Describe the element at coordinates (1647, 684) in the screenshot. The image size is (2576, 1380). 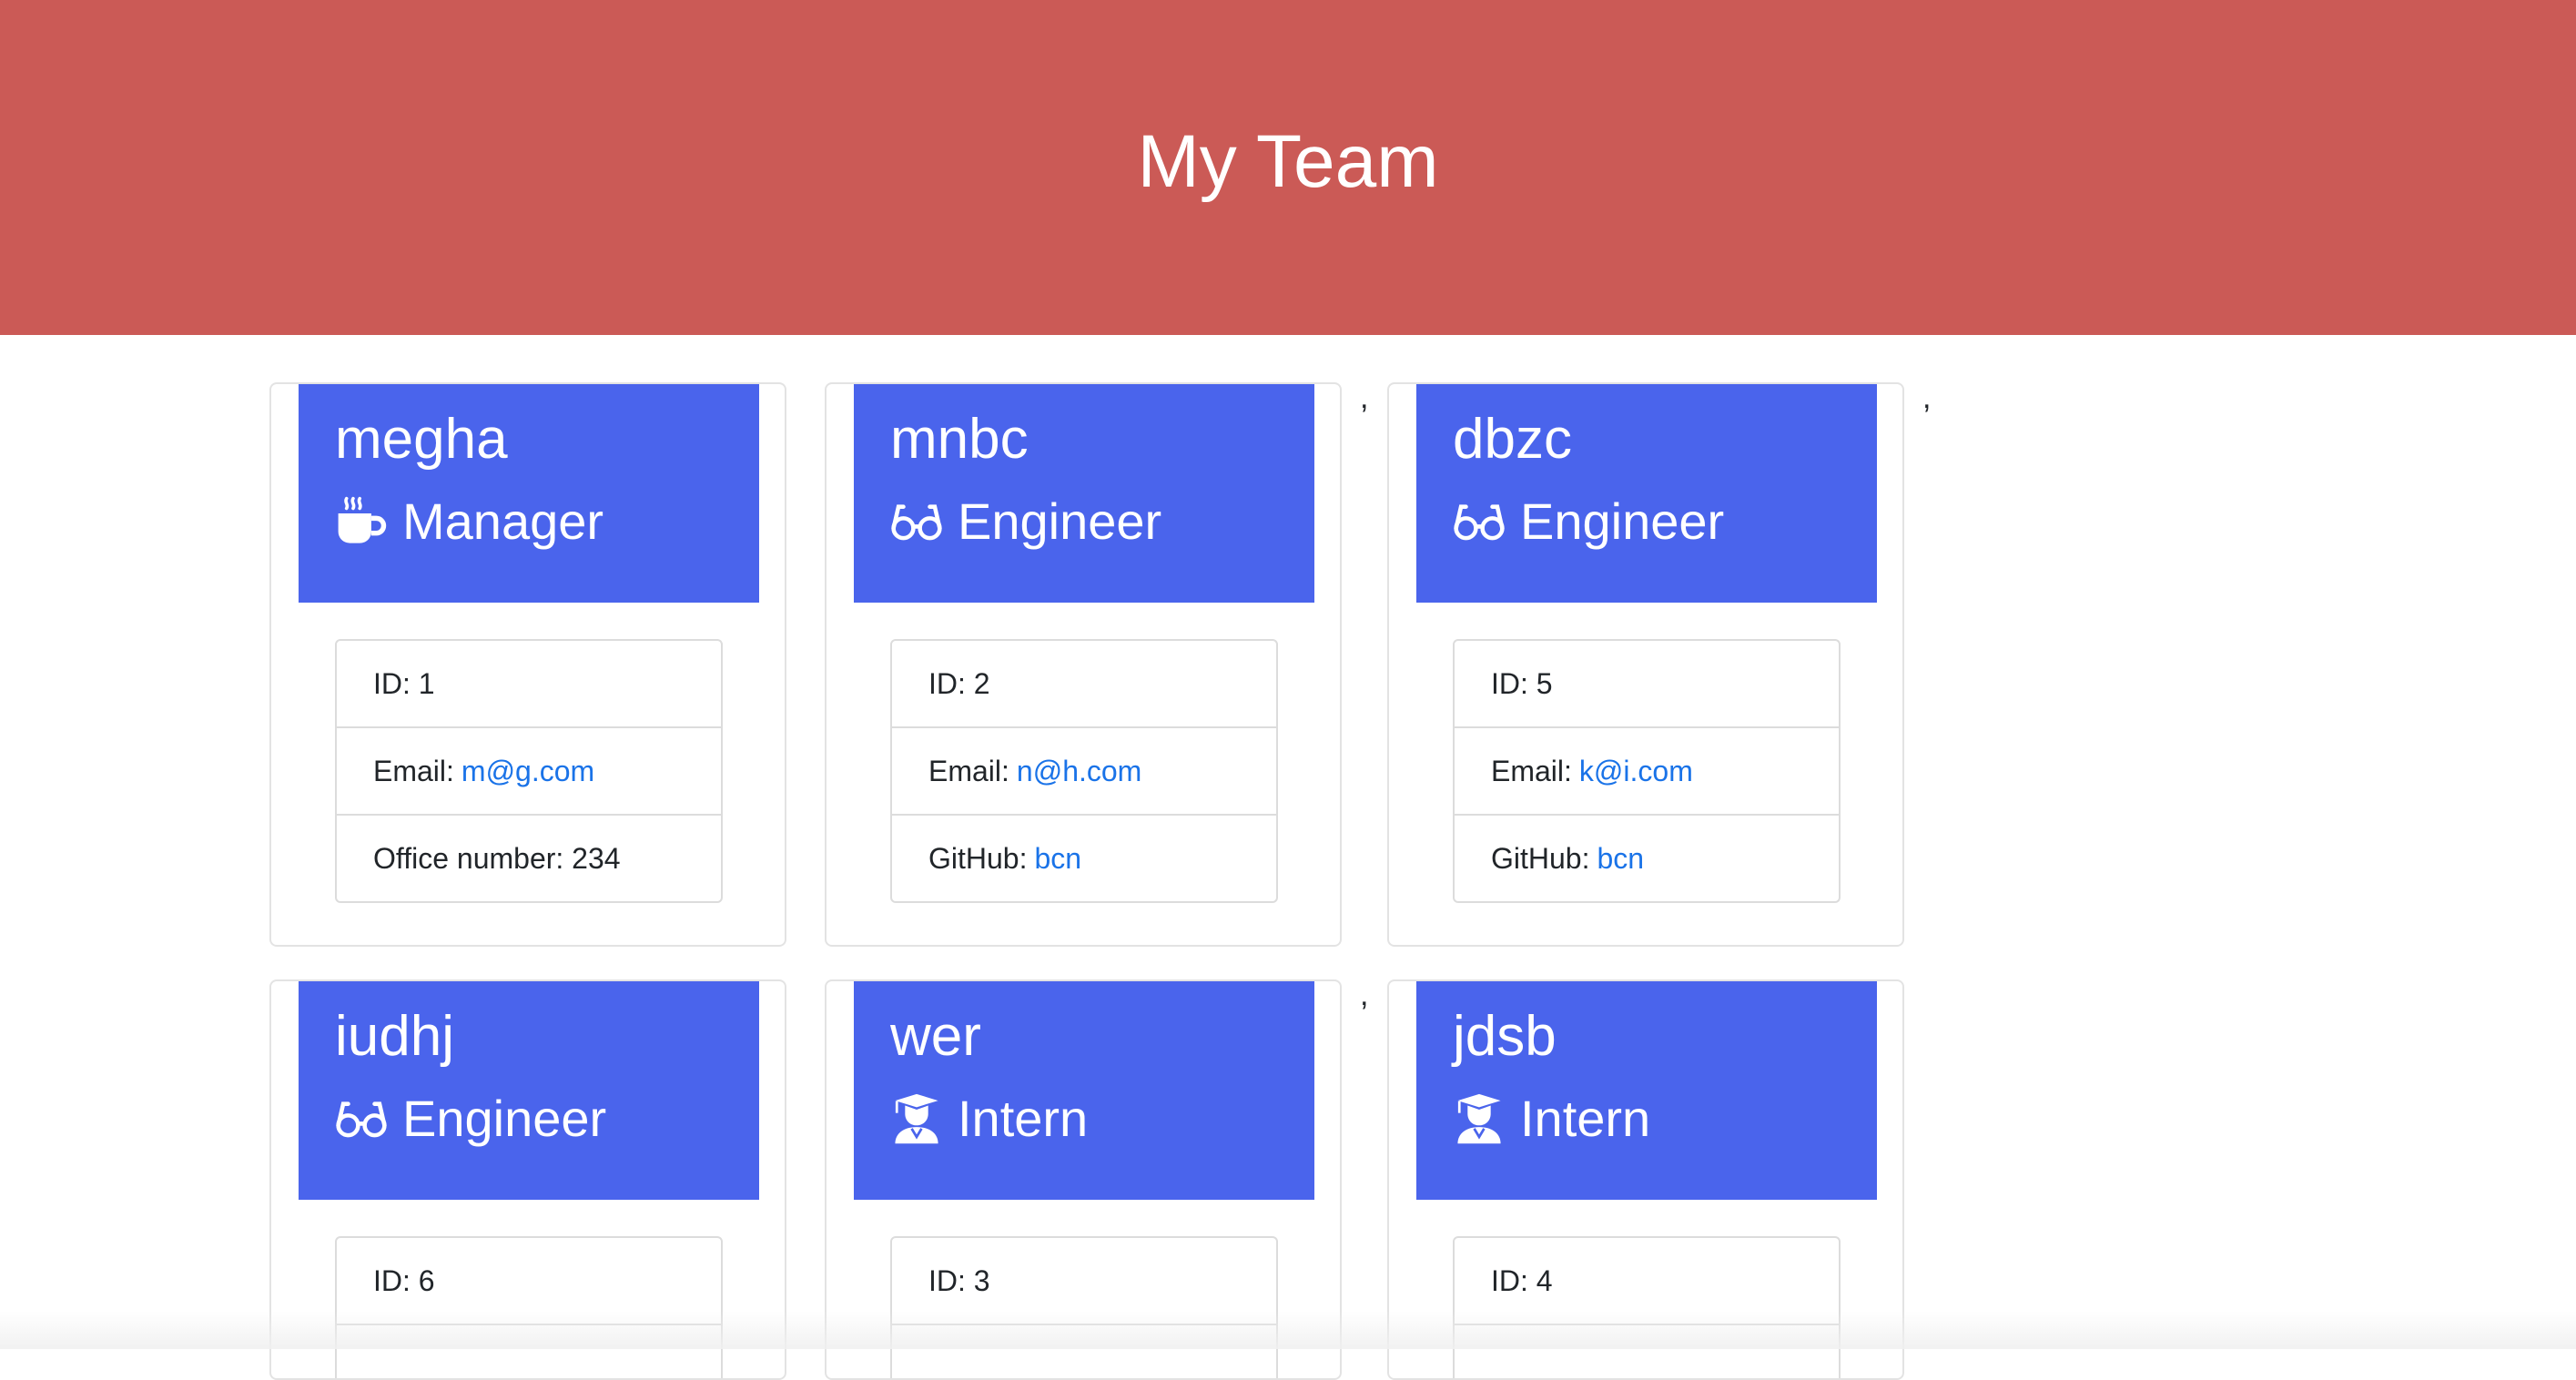
I see `list-item-id: ID: 5` at that location.